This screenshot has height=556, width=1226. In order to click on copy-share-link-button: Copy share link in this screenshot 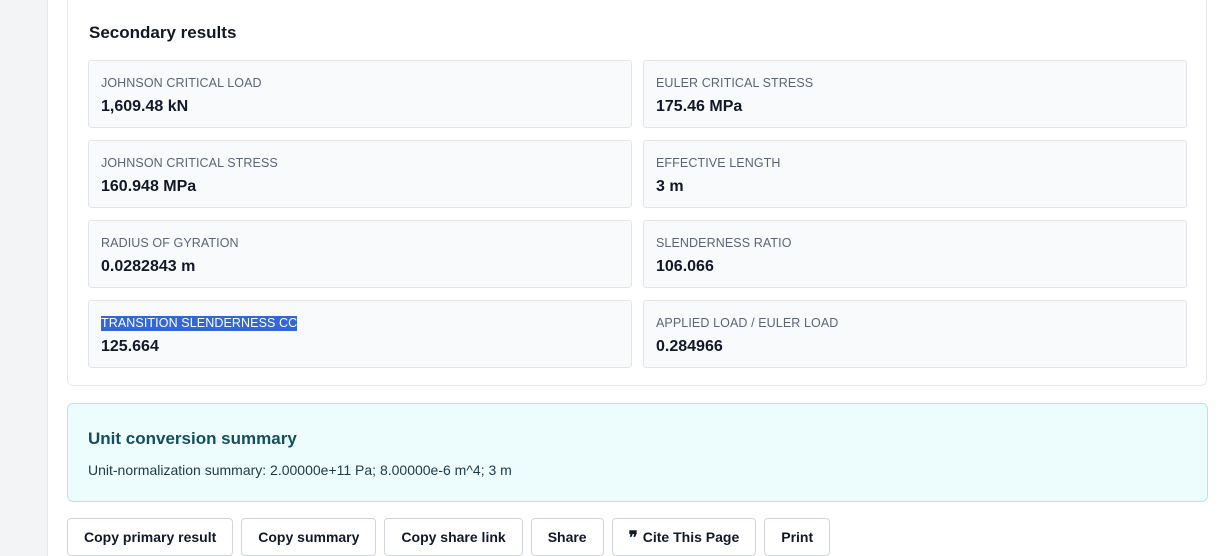, I will do `click(453, 537)`.